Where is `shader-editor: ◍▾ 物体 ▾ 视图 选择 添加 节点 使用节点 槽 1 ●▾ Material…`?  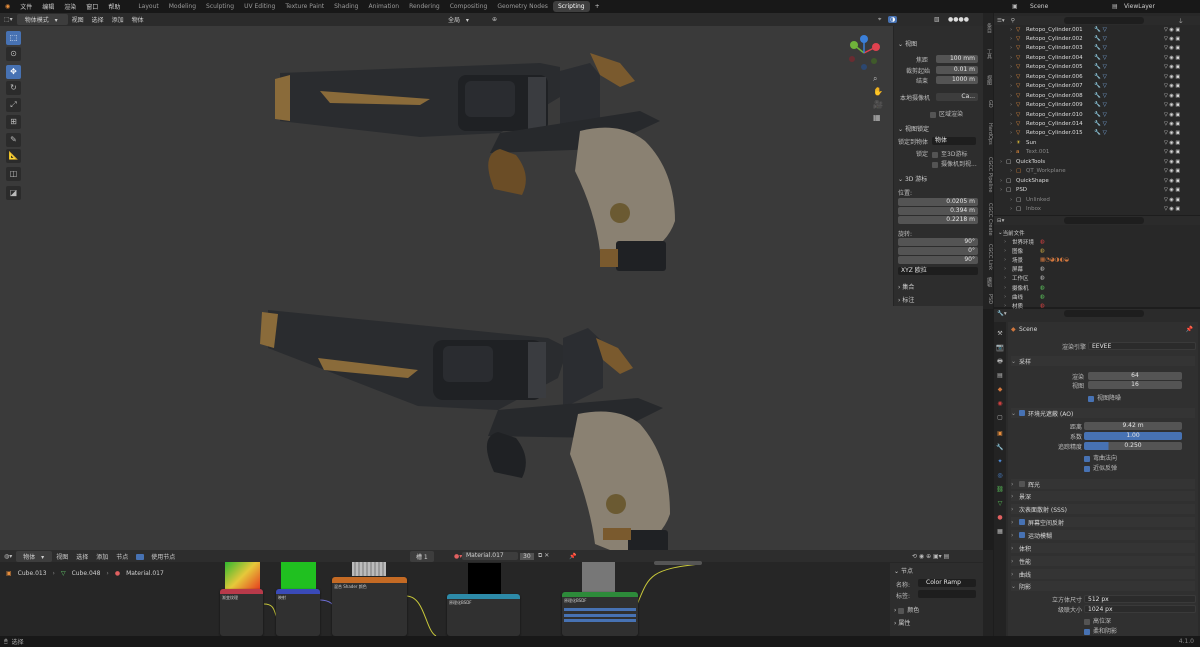
shader-editor: ◍▾ 物体 ▾ 视图 选择 添加 节点 使用节点 槽 1 ●▾ Material… is located at coordinates (491, 593).